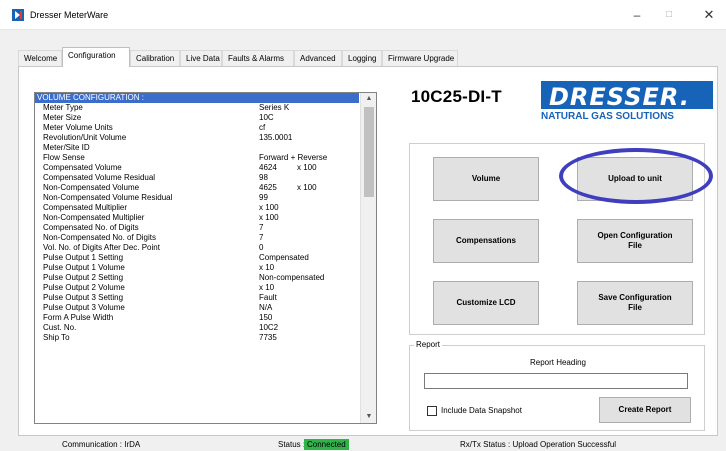 The height and width of the screenshot is (451, 726). Describe the element at coordinates (197, 268) in the screenshot. I see `config-row: Pulse Output 1 Volume x 10` at that location.